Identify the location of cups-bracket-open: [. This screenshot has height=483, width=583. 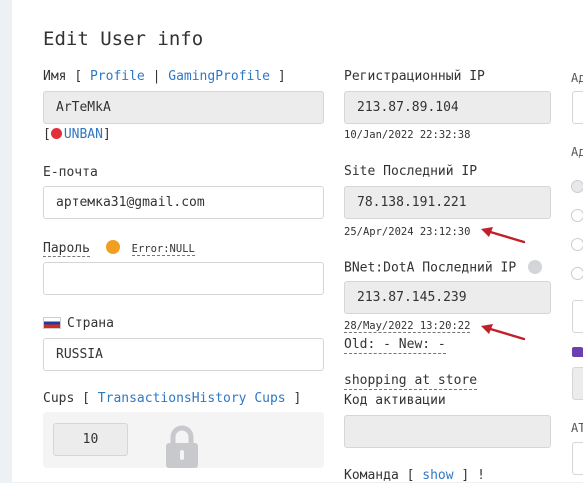
(86, 398).